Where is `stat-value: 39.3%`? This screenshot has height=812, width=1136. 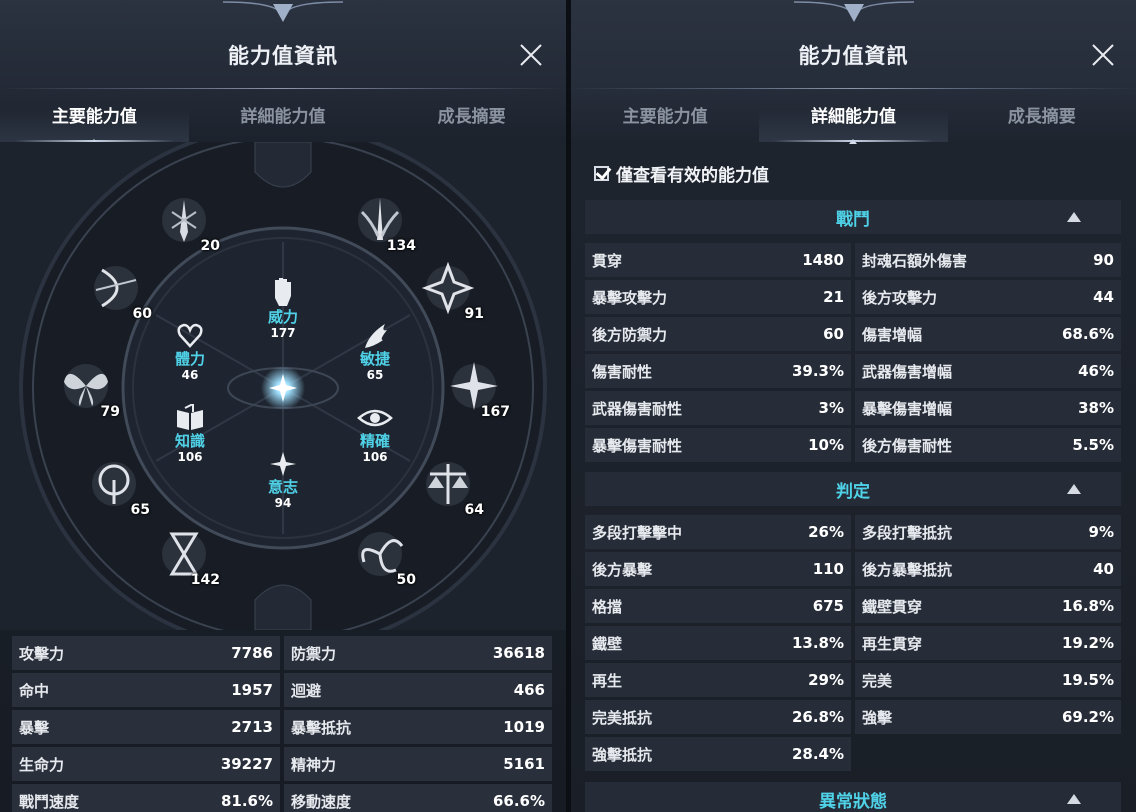
stat-value: 39.3% is located at coordinates (817, 371).